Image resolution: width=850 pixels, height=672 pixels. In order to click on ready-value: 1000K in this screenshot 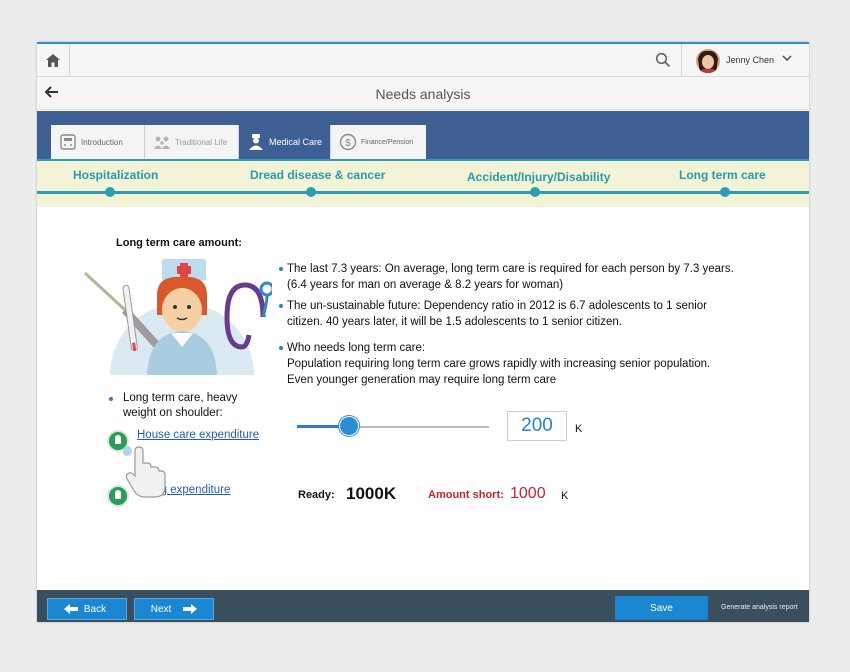, I will do `click(371, 493)`.